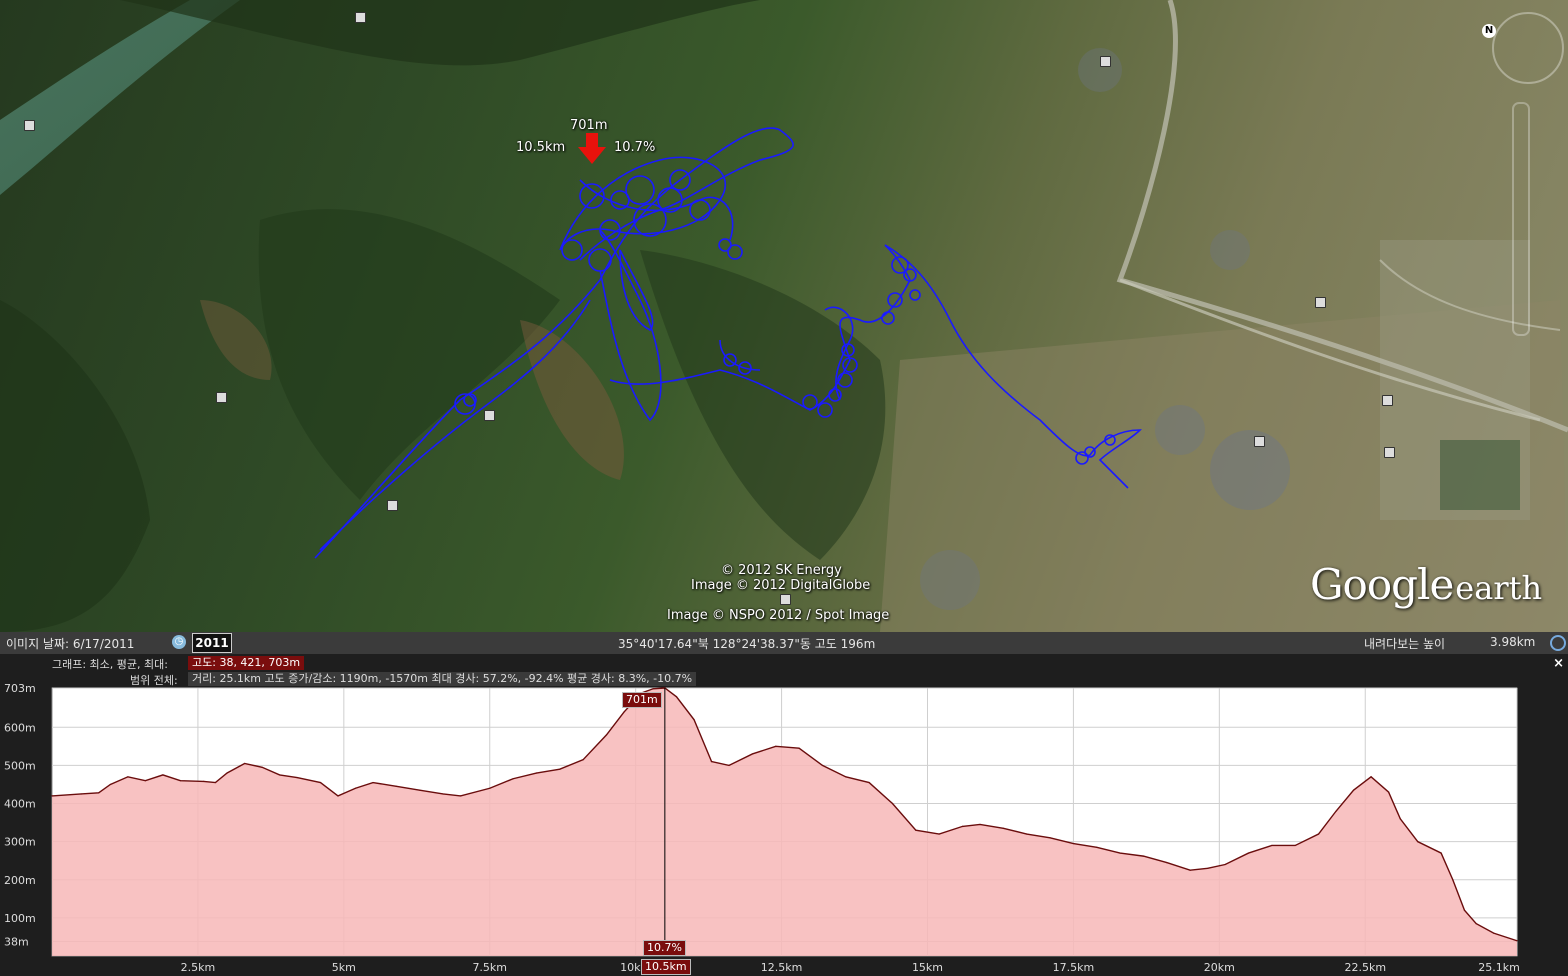  I want to click on position-marker, so click(592, 148).